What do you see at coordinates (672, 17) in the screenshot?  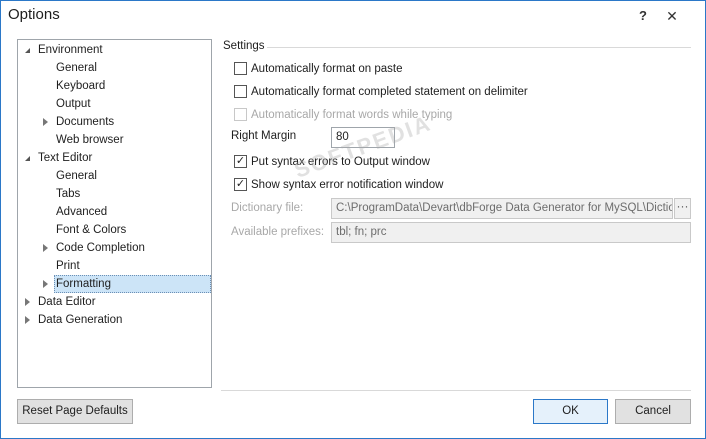 I see `close-icon: ✕` at bounding box center [672, 17].